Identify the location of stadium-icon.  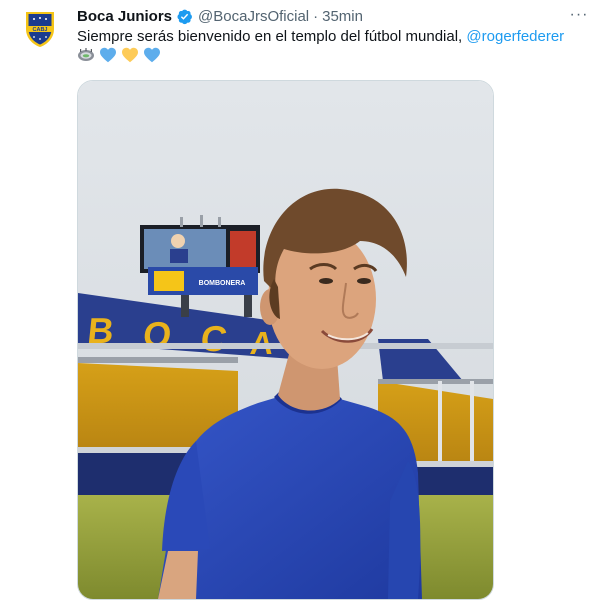
(86, 57).